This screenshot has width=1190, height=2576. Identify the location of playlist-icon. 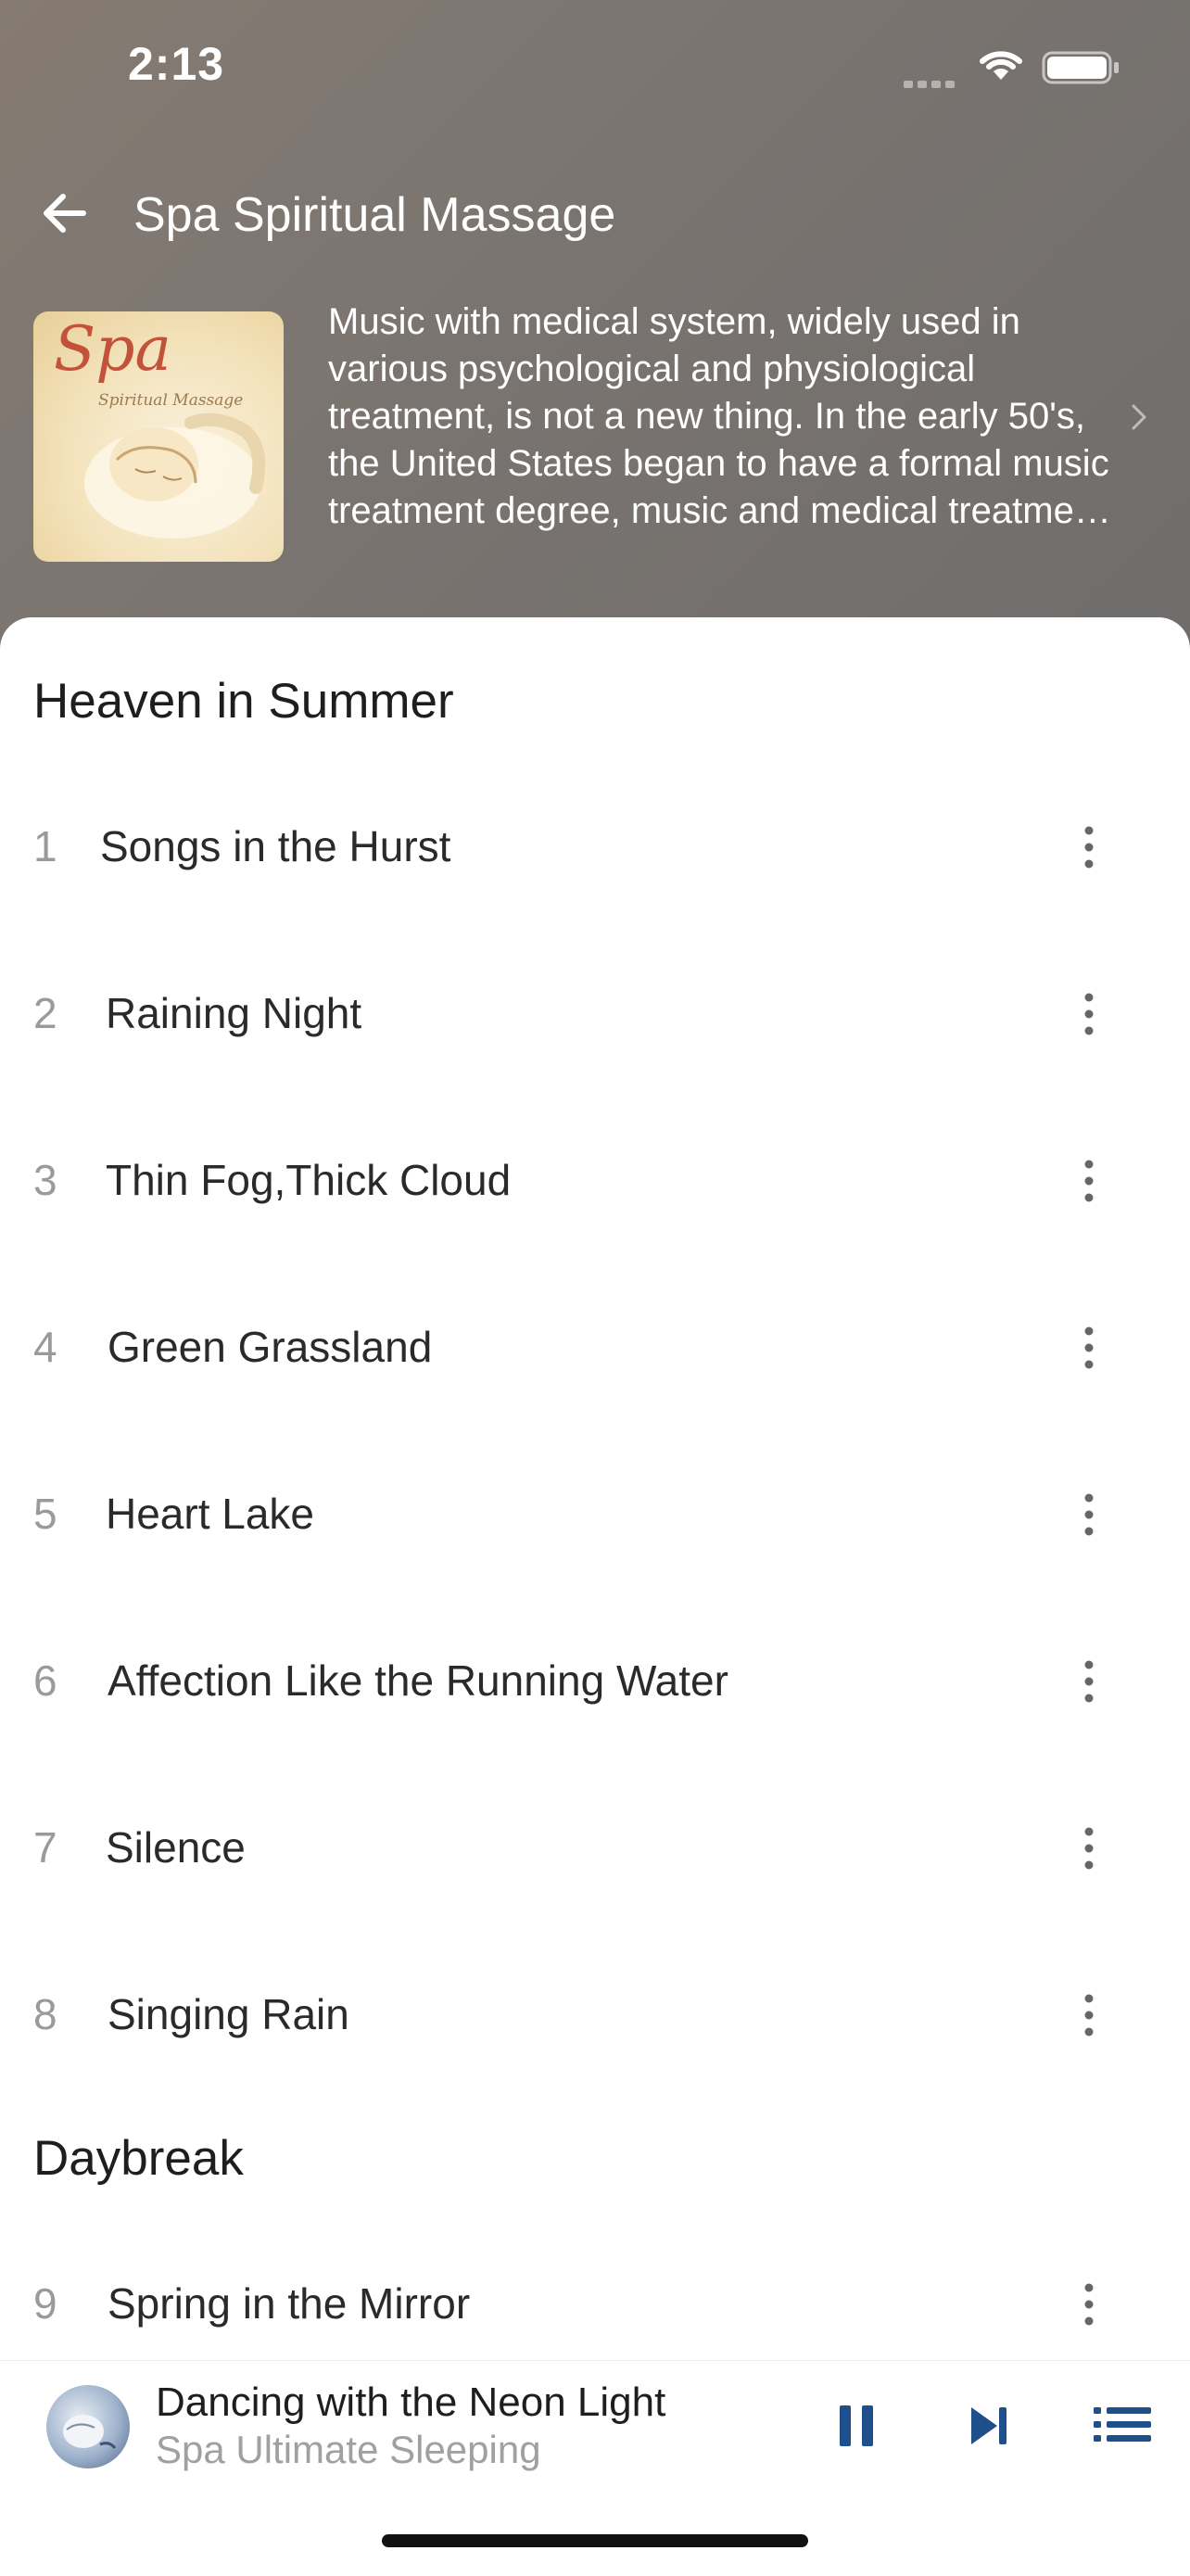
(1122, 2425).